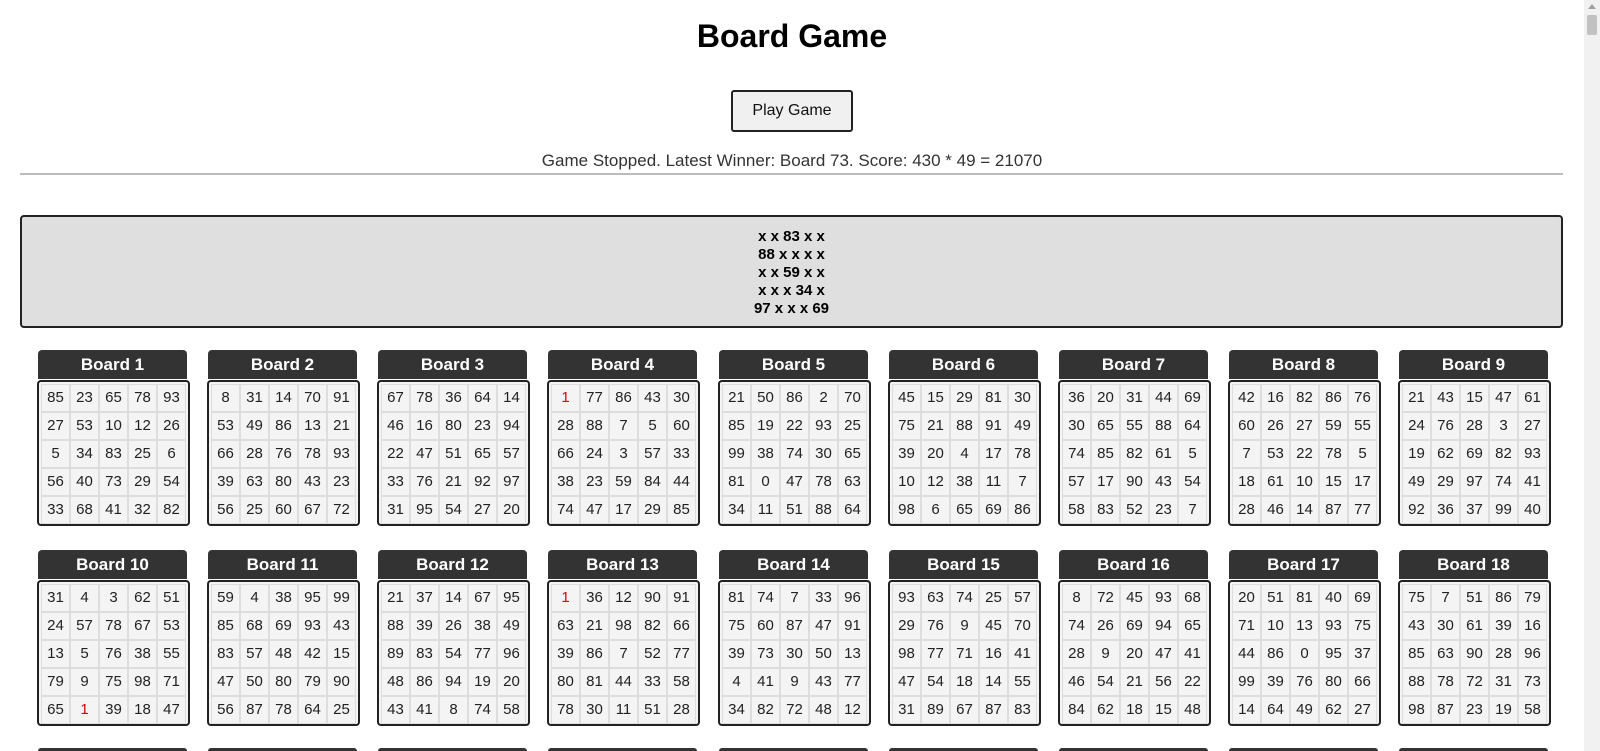 This screenshot has width=1600, height=751. What do you see at coordinates (312, 682) in the screenshot?
I see `board-cell: 79` at bounding box center [312, 682].